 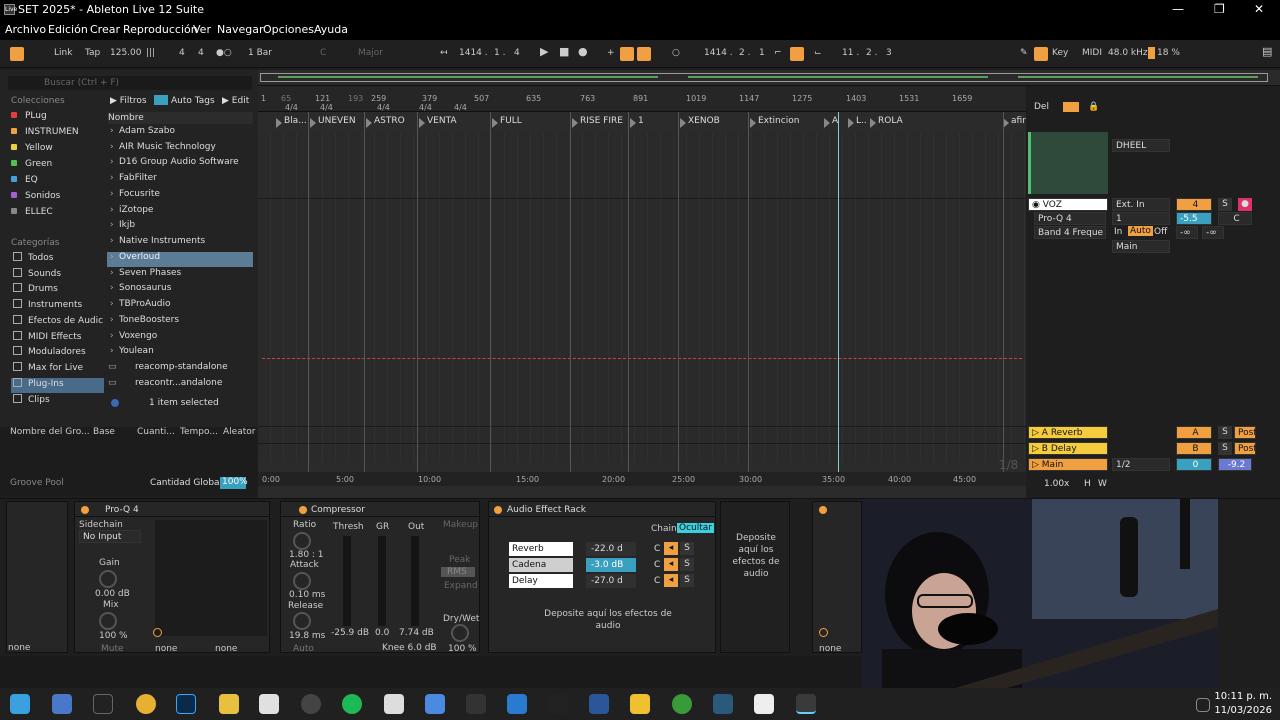 I want to click on locator: Extincion, so click(x=774, y=122).